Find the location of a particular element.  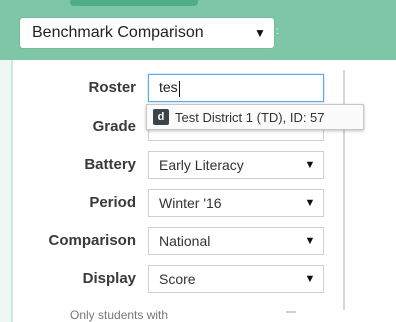

district-badge-icon: d is located at coordinates (161, 117).